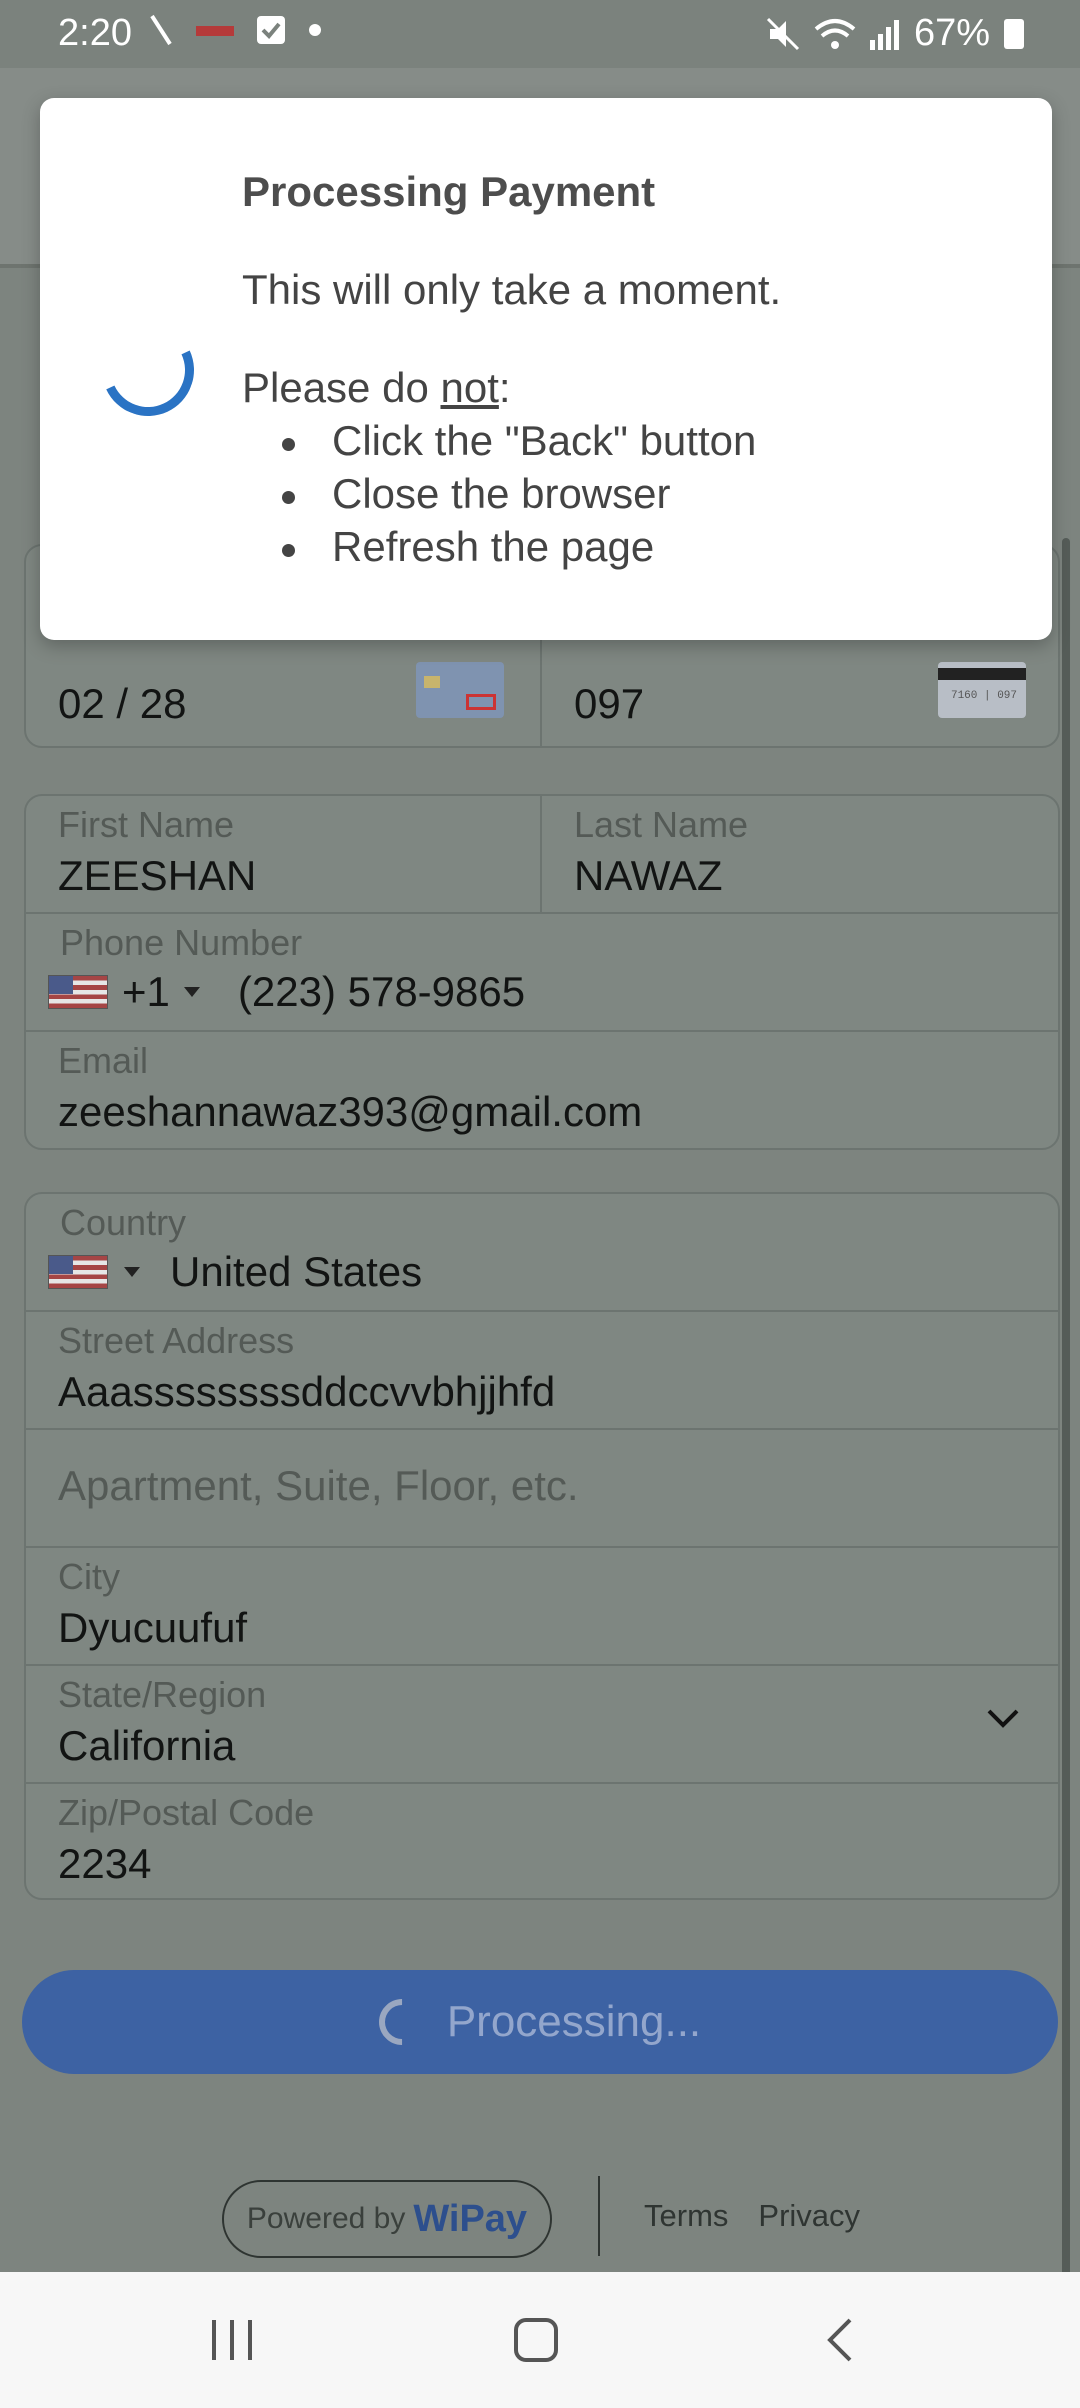  What do you see at coordinates (648, 875) in the screenshot?
I see `last-name-value: NAWAZ` at bounding box center [648, 875].